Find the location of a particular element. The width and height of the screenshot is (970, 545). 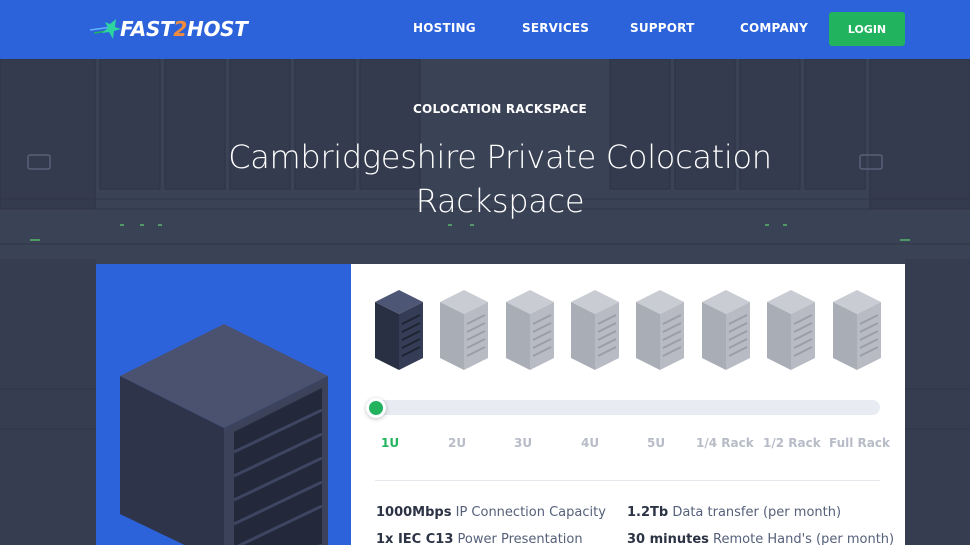

rack-4u-icon is located at coordinates (595, 330).